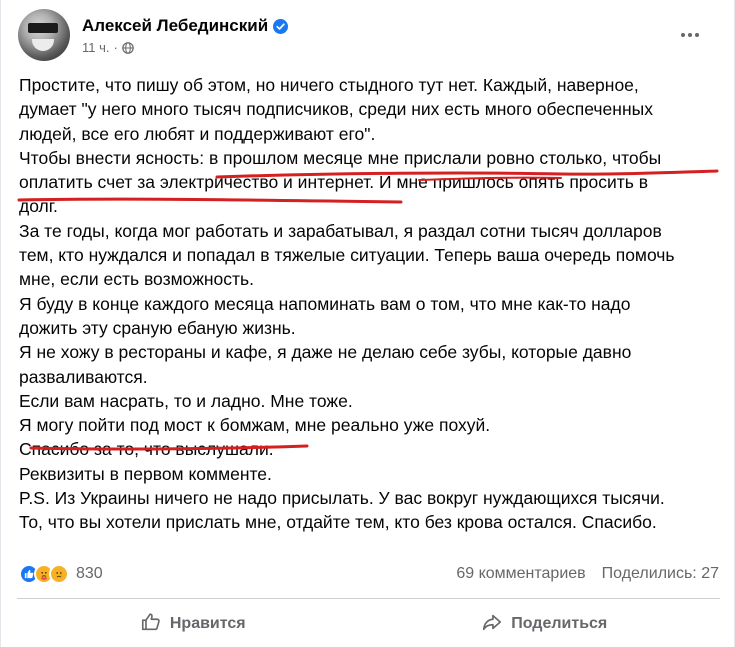 The height and width of the screenshot is (647, 735). I want to click on thumbs-up-icon, so click(151, 624).